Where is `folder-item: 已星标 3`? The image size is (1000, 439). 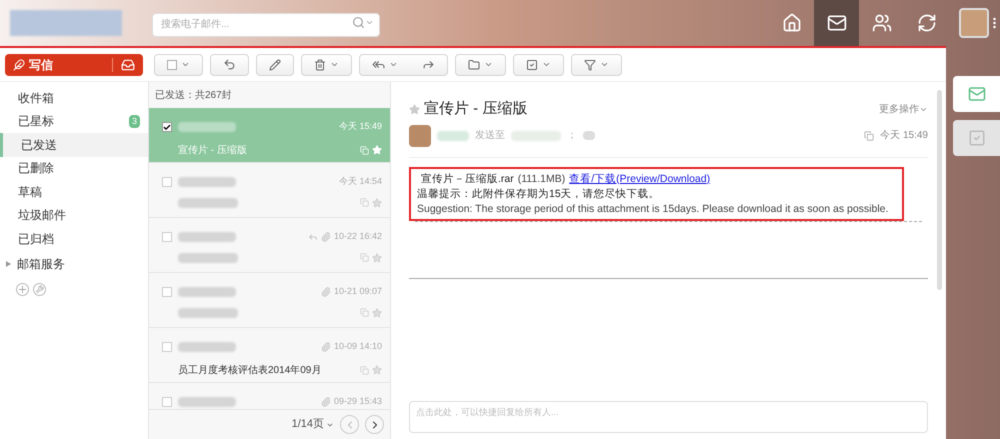
folder-item: 已星标 3 is located at coordinates (74, 121).